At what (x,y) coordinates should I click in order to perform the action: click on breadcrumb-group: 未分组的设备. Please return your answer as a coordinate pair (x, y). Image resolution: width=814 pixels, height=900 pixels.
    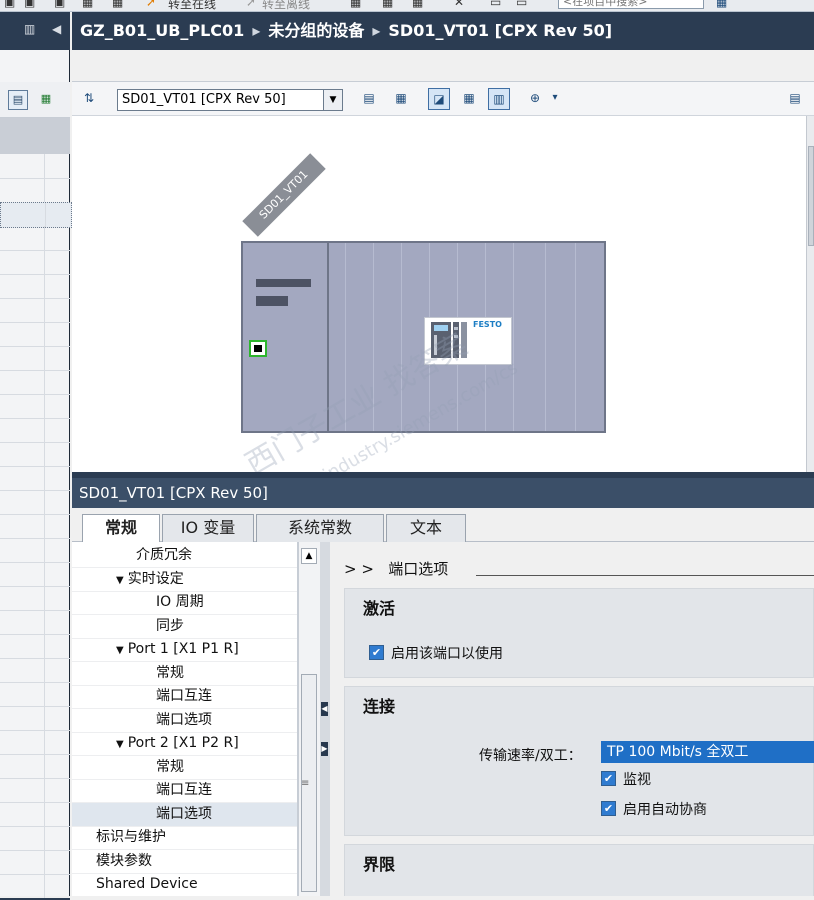
    Looking at the image, I should click on (316, 30).